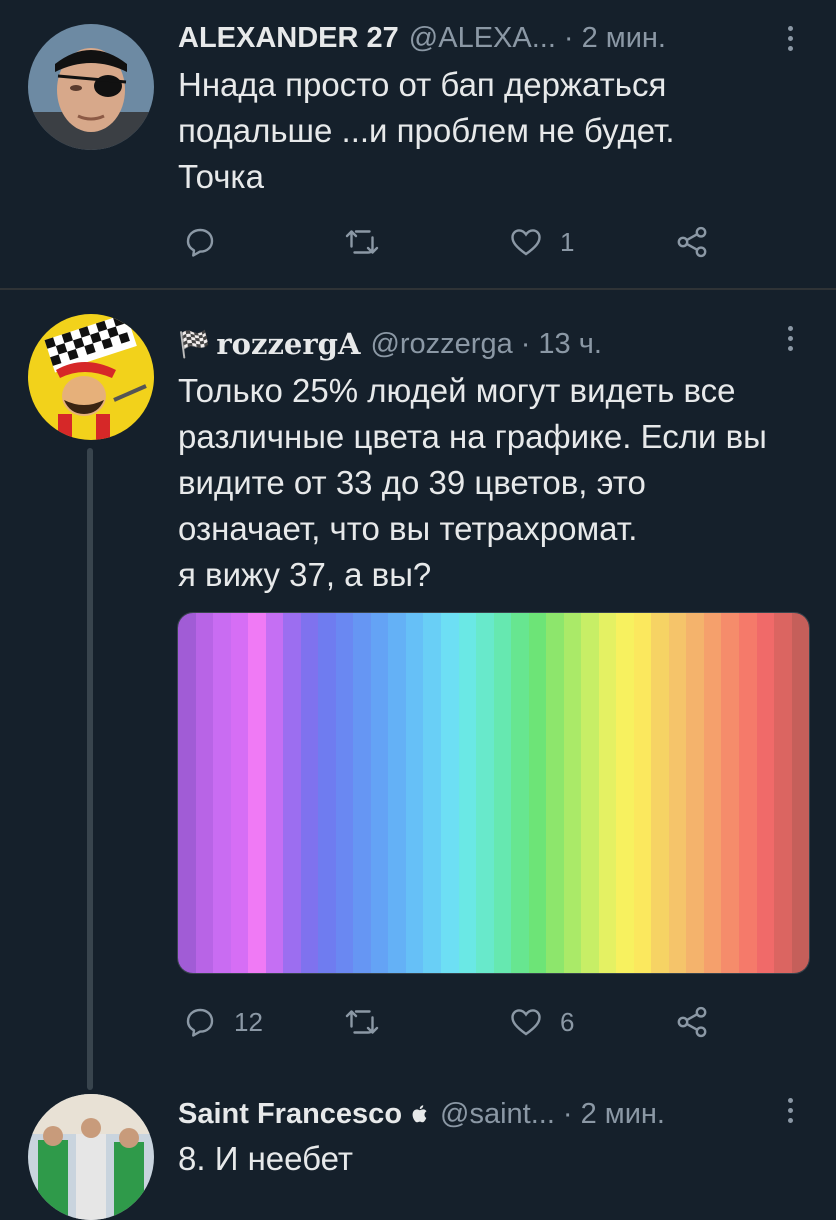 This screenshot has height=1220, width=836. I want to click on author-handle: @rozzerga, so click(441, 344).